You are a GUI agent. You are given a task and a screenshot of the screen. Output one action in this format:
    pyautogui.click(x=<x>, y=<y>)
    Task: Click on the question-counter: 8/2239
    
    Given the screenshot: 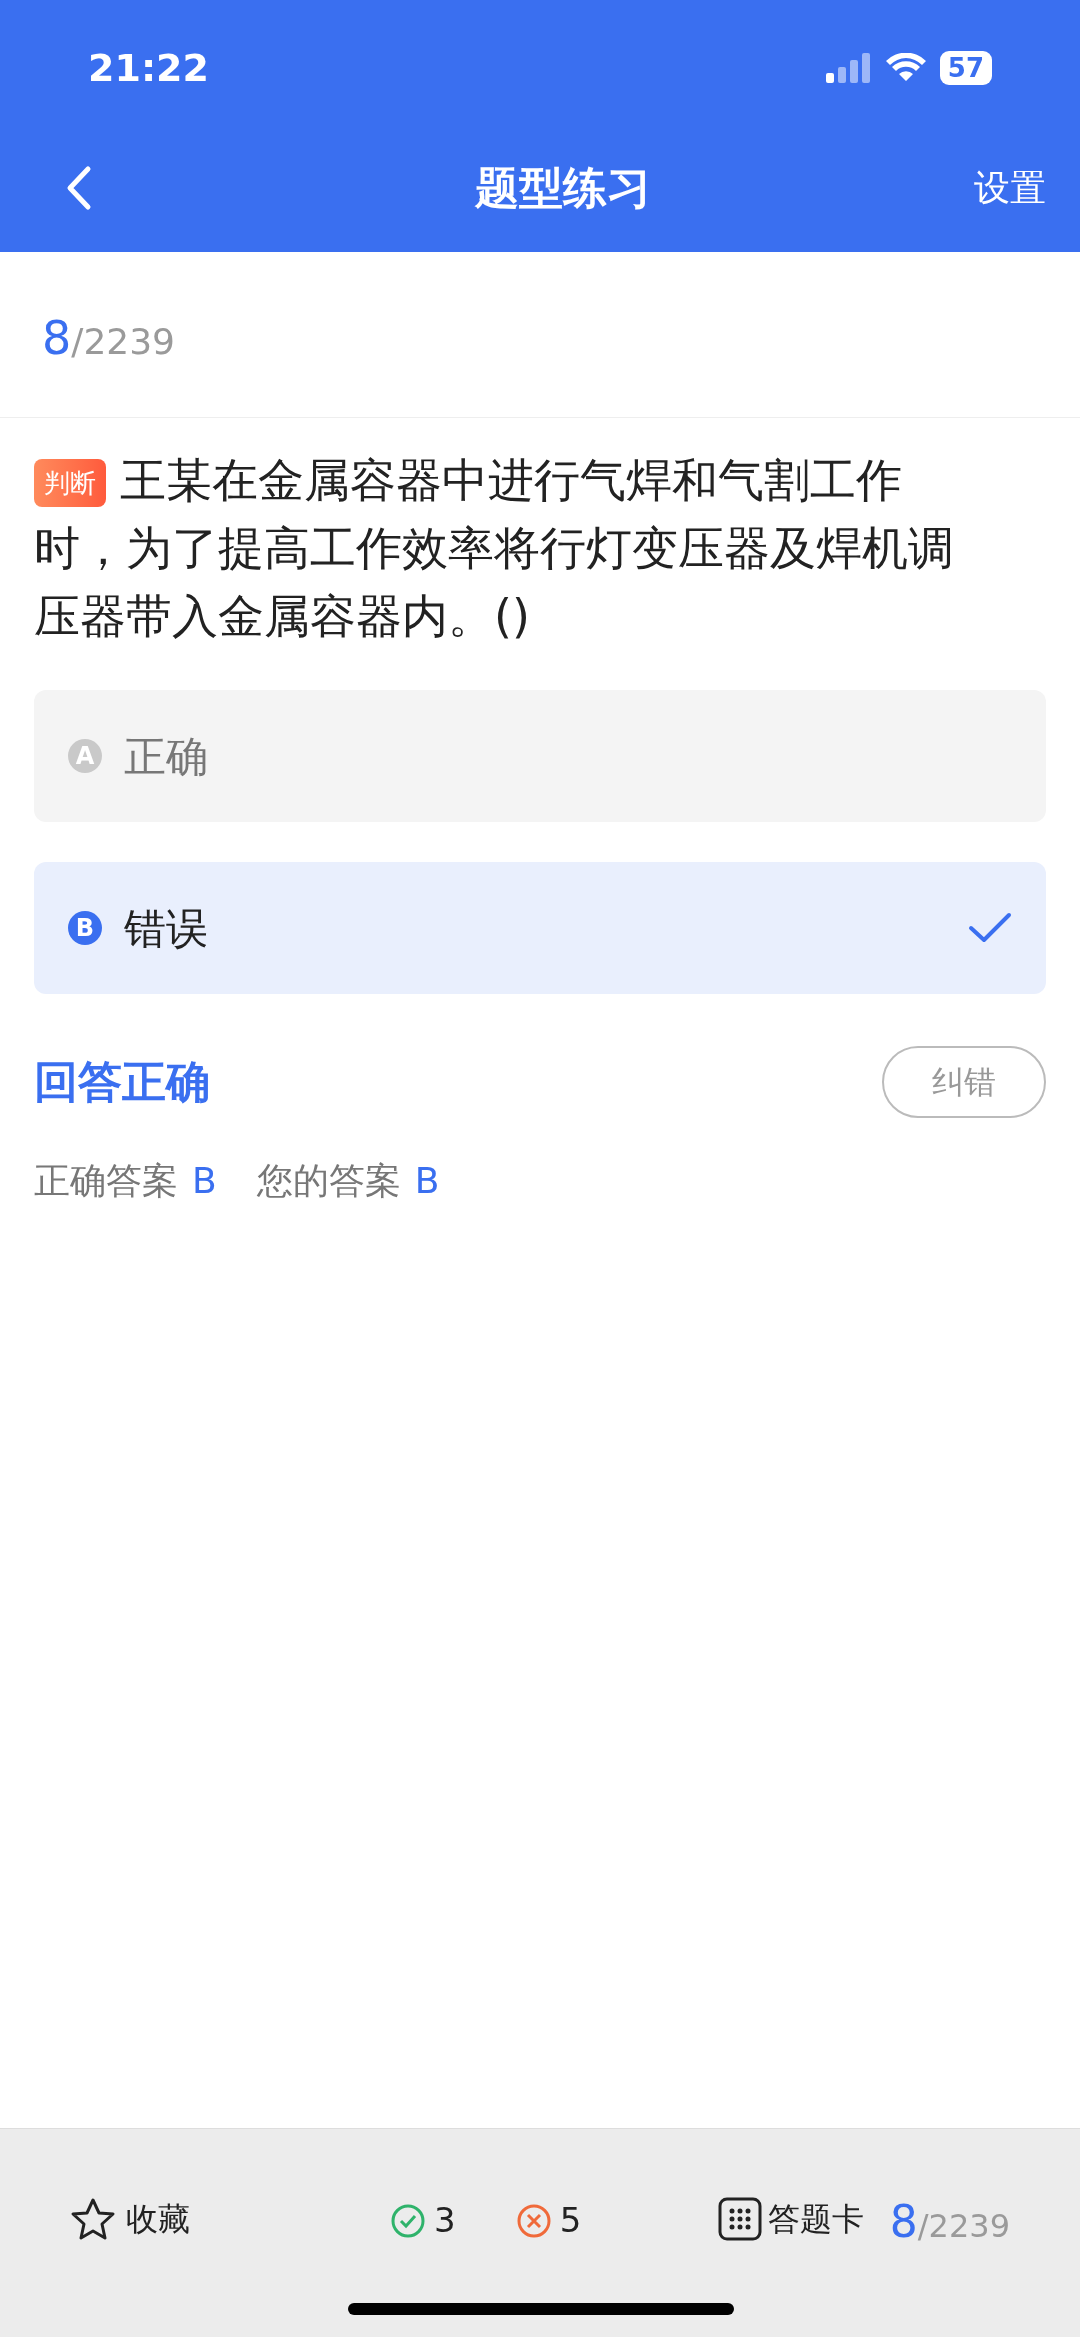 What is the action you would take?
    pyautogui.click(x=109, y=338)
    